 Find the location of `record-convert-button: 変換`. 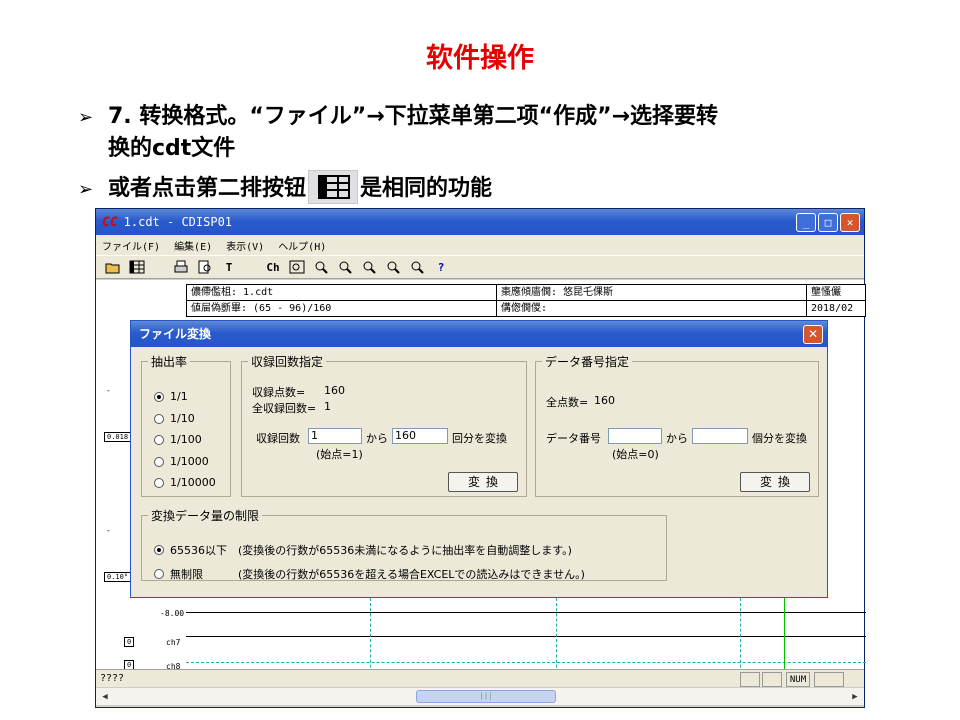

record-convert-button: 変換 is located at coordinates (483, 482).